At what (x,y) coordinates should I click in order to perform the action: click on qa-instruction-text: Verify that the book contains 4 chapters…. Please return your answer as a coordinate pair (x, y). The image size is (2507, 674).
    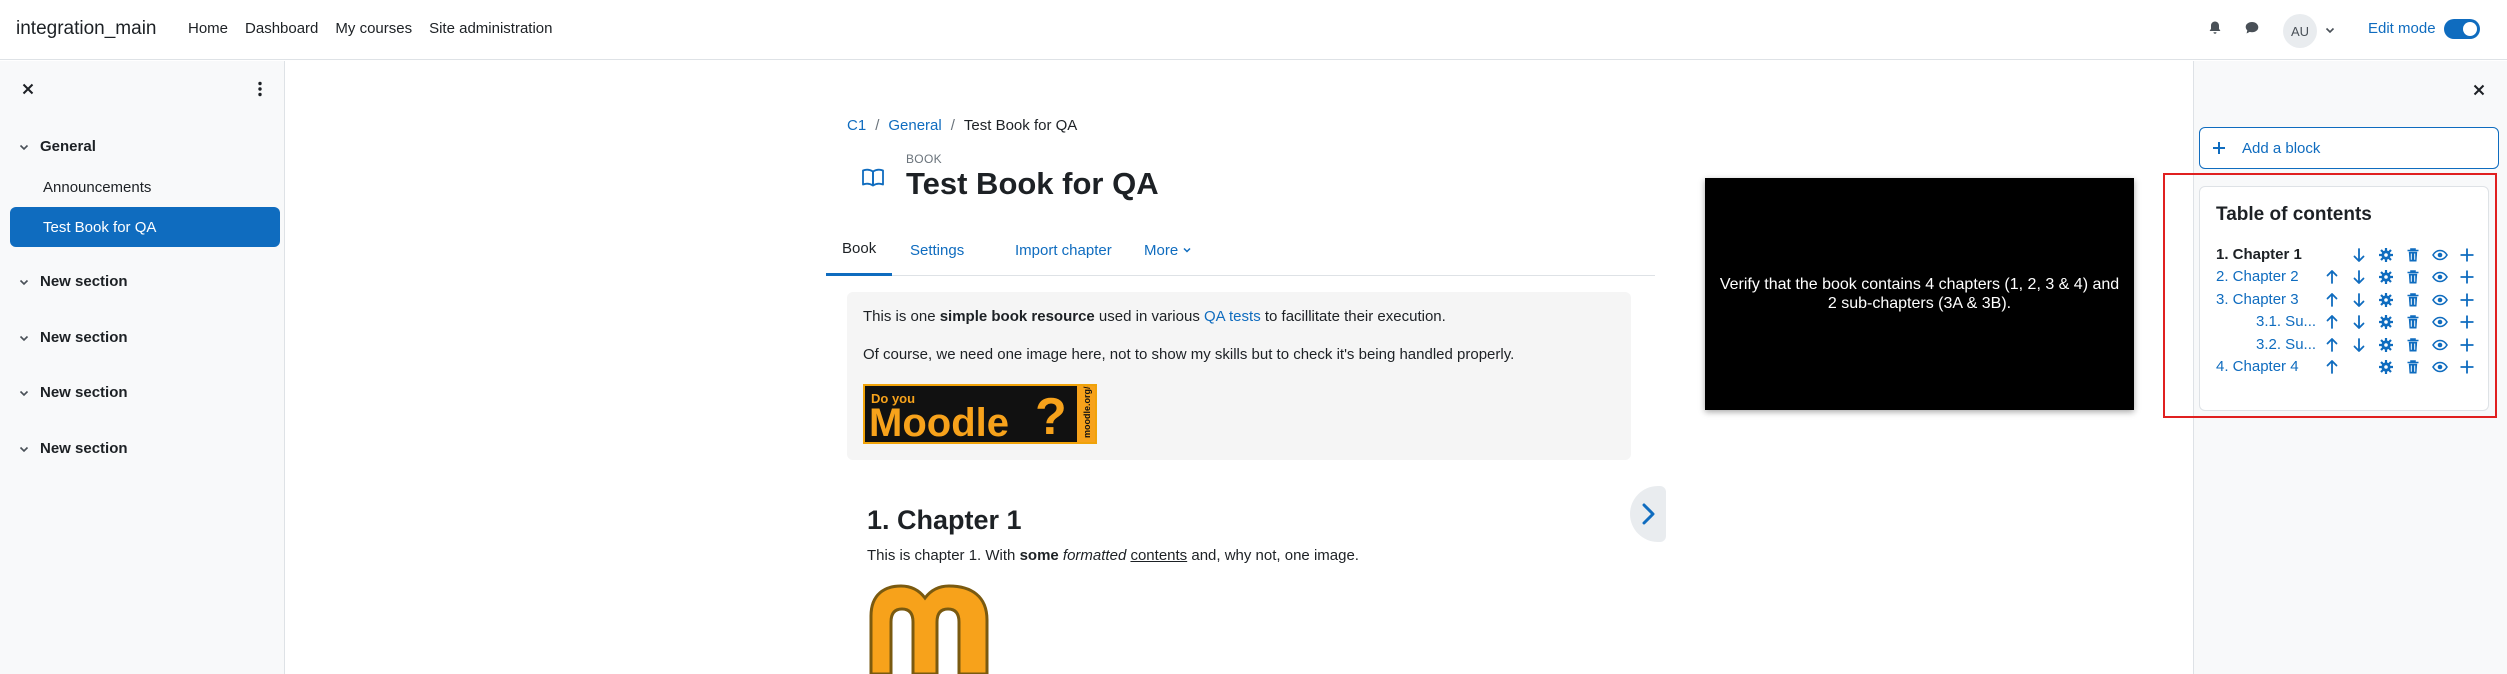
    Looking at the image, I should click on (1919, 293).